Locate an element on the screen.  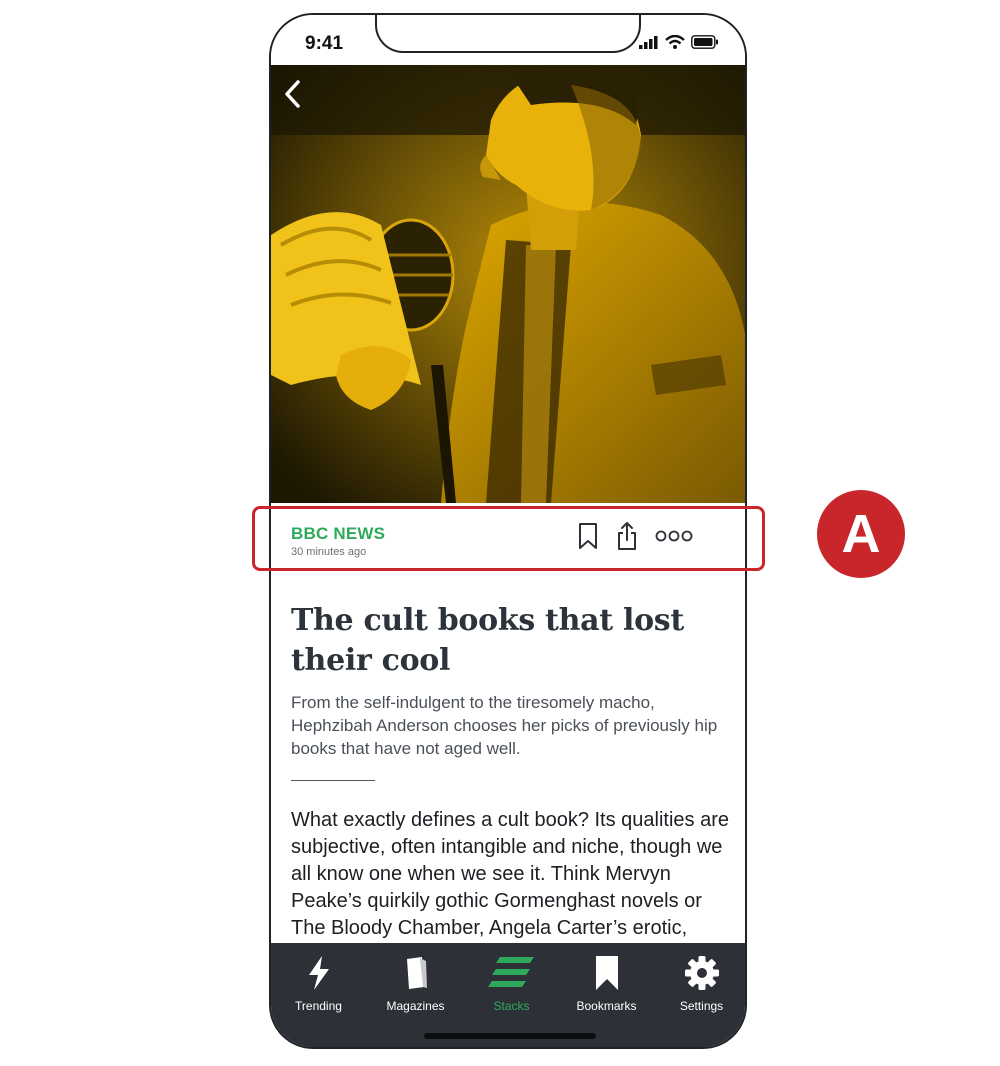
cellular-signal-icon is located at coordinates (649, 44).